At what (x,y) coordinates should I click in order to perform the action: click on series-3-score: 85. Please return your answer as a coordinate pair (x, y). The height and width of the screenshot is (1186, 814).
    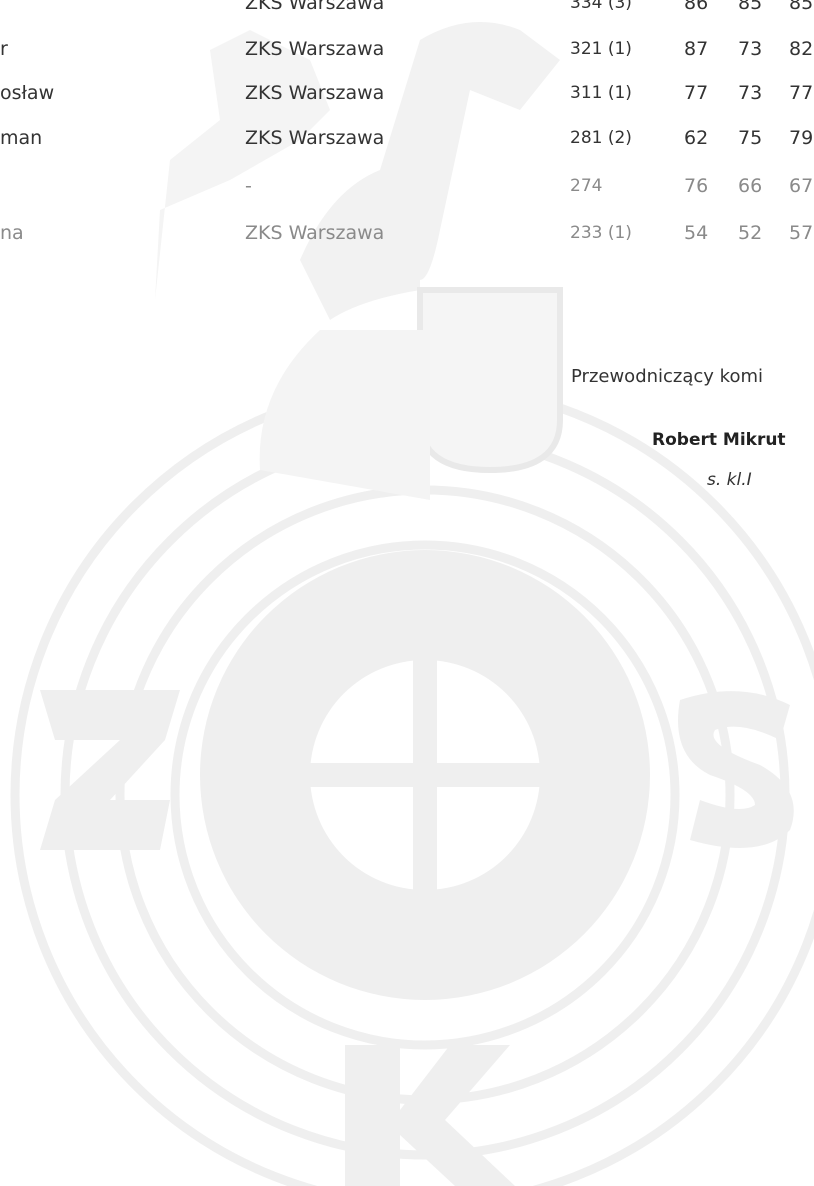
    Looking at the image, I should click on (801, 7).